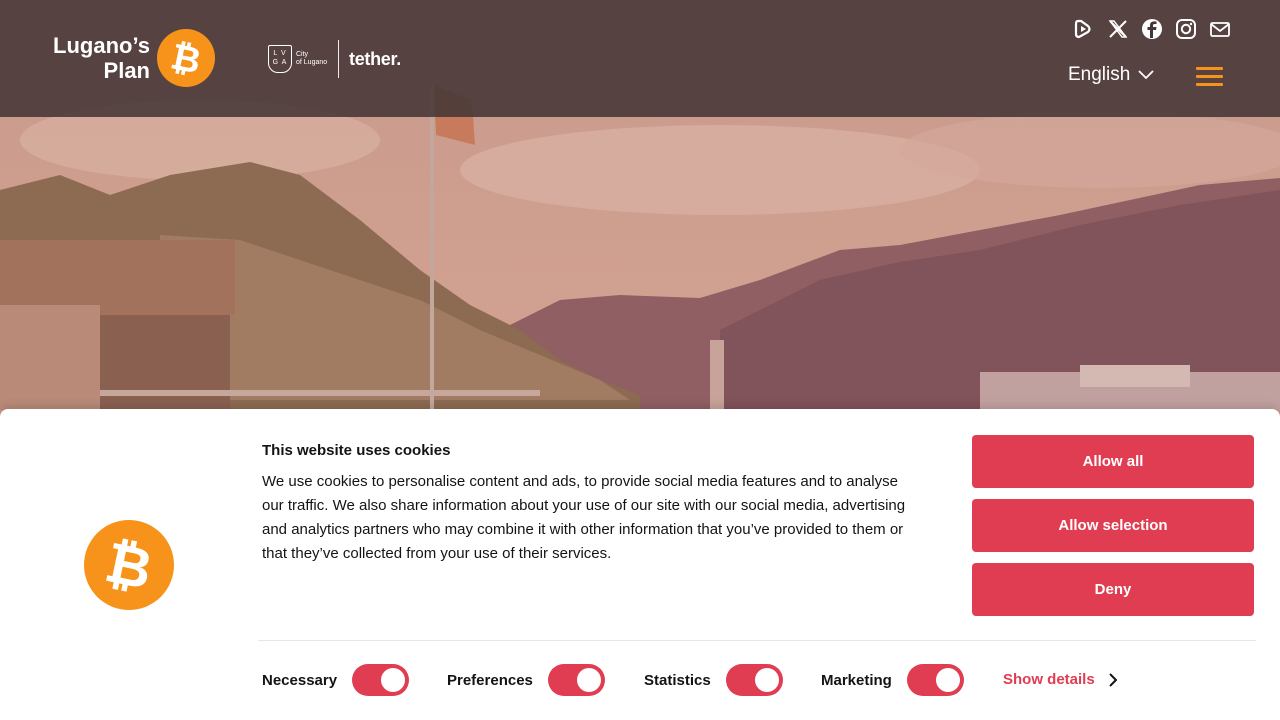 The height and width of the screenshot is (720, 1280). I want to click on social-links, so click(1152, 29).